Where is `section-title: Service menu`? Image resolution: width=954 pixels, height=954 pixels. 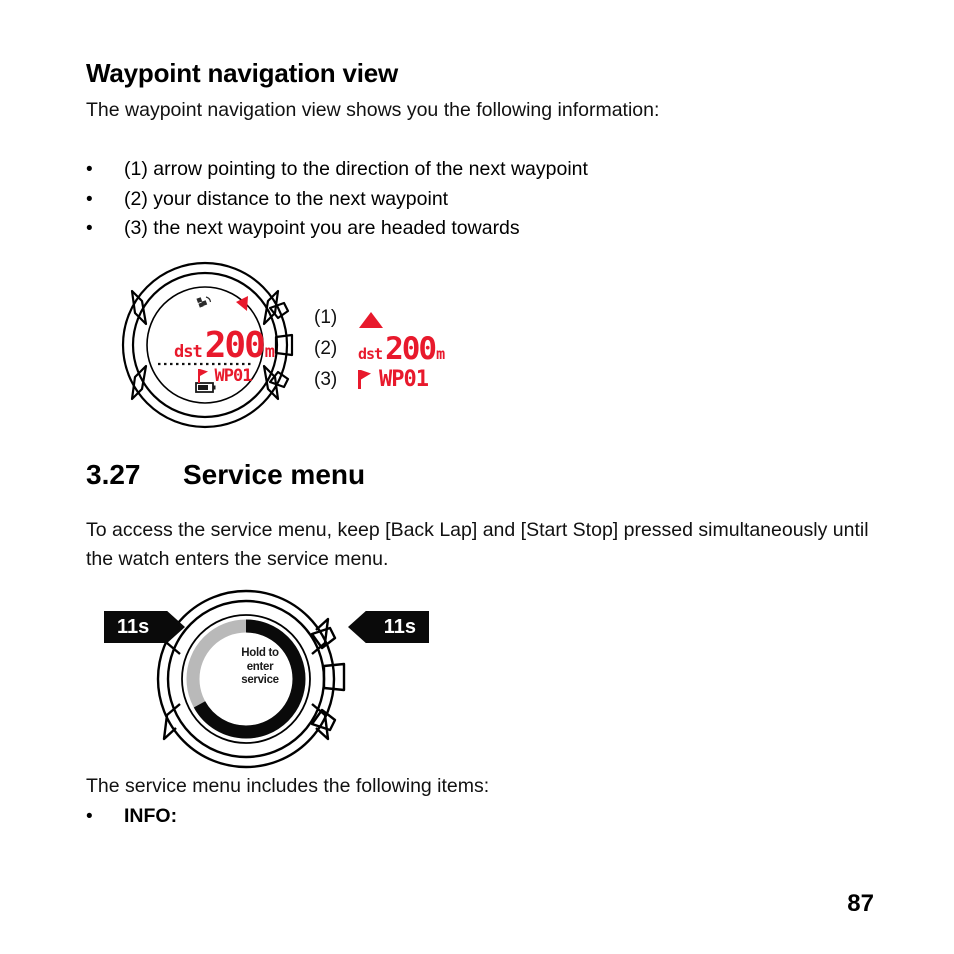
section-title: Service menu is located at coordinates (274, 474).